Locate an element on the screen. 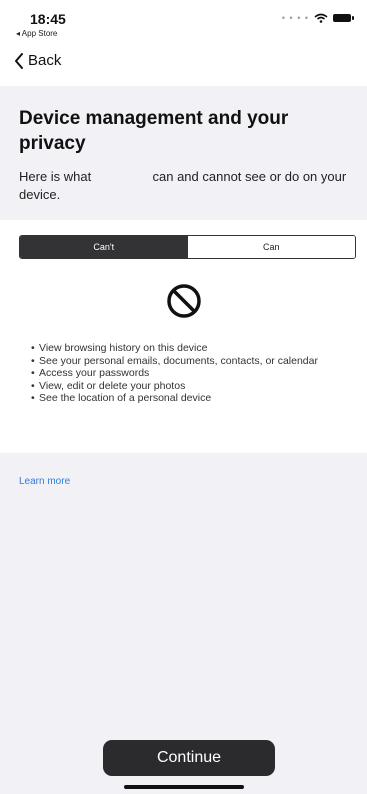 The image size is (367, 794). chevron-left-icon is located at coordinates (19, 60).